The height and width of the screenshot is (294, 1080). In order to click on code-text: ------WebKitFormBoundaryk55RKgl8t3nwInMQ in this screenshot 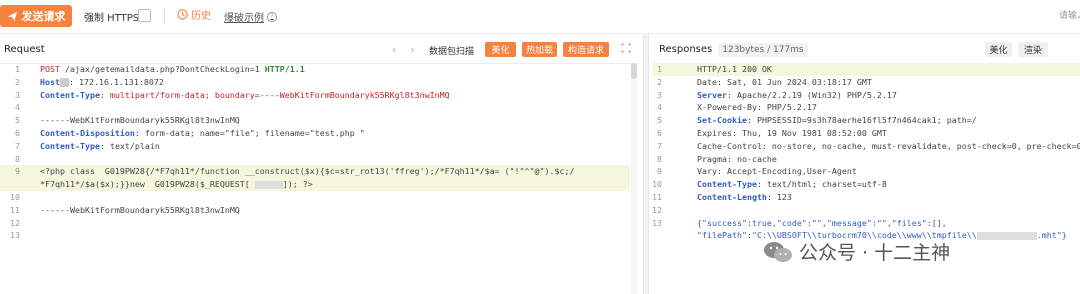, I will do `click(140, 210)`.